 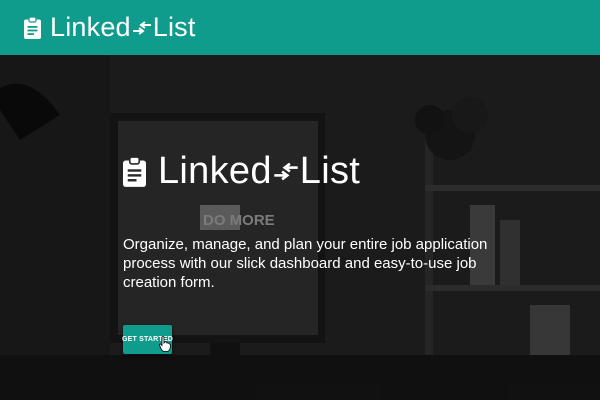 I want to click on brand-link: Linked List, so click(x=110, y=27).